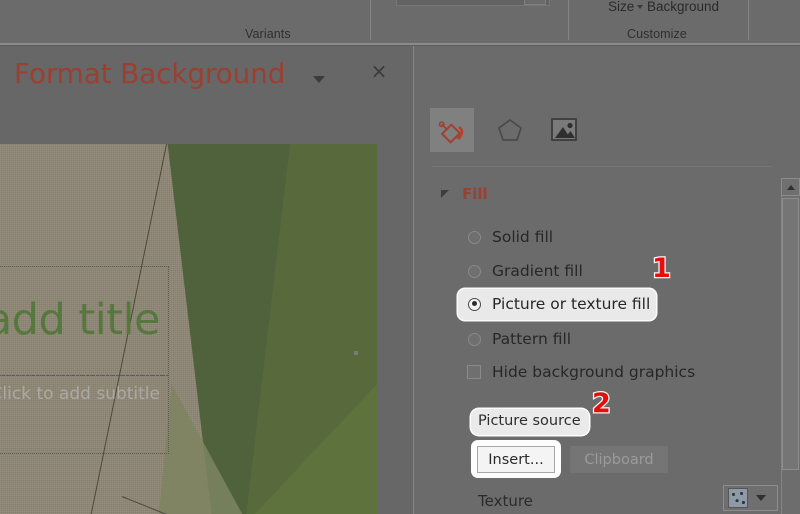 Image resolution: width=800 pixels, height=514 pixels. I want to click on texture-dropdown, so click(750, 498).